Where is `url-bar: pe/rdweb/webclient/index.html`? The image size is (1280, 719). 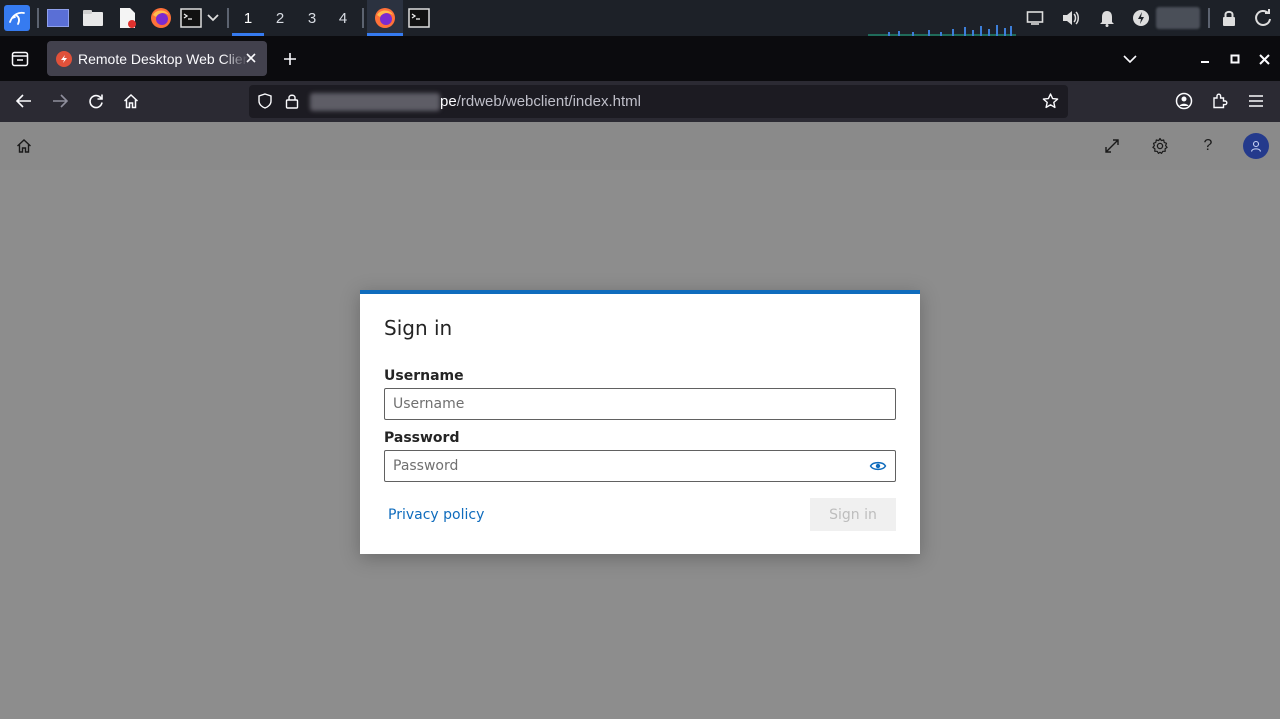 url-bar: pe/rdweb/webclient/index.html is located at coordinates (658, 101).